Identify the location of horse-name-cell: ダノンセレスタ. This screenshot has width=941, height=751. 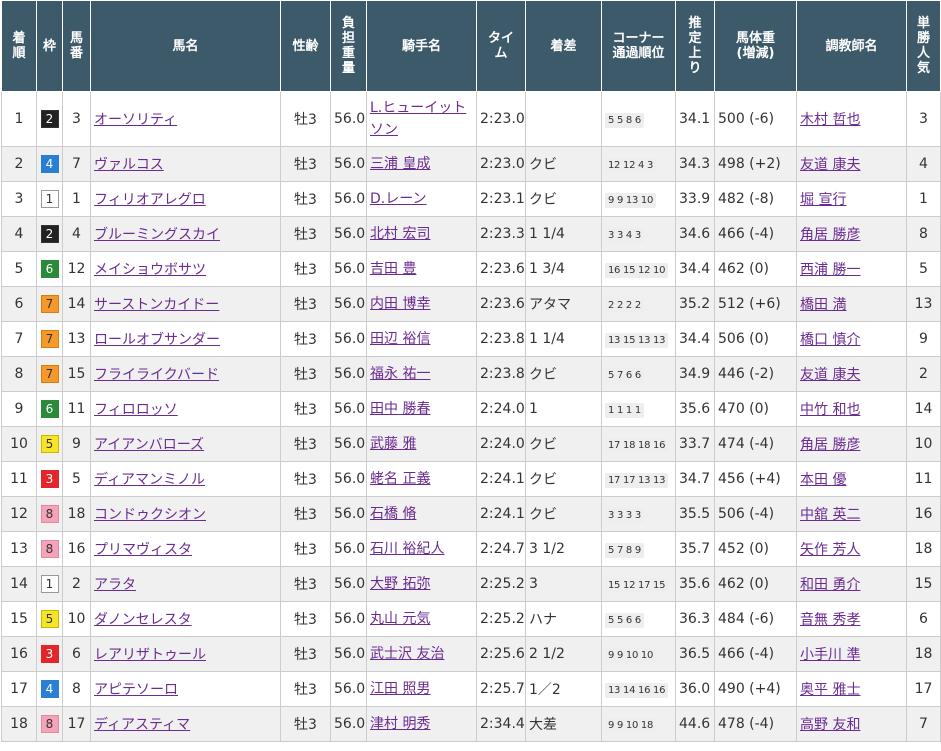
(185, 619).